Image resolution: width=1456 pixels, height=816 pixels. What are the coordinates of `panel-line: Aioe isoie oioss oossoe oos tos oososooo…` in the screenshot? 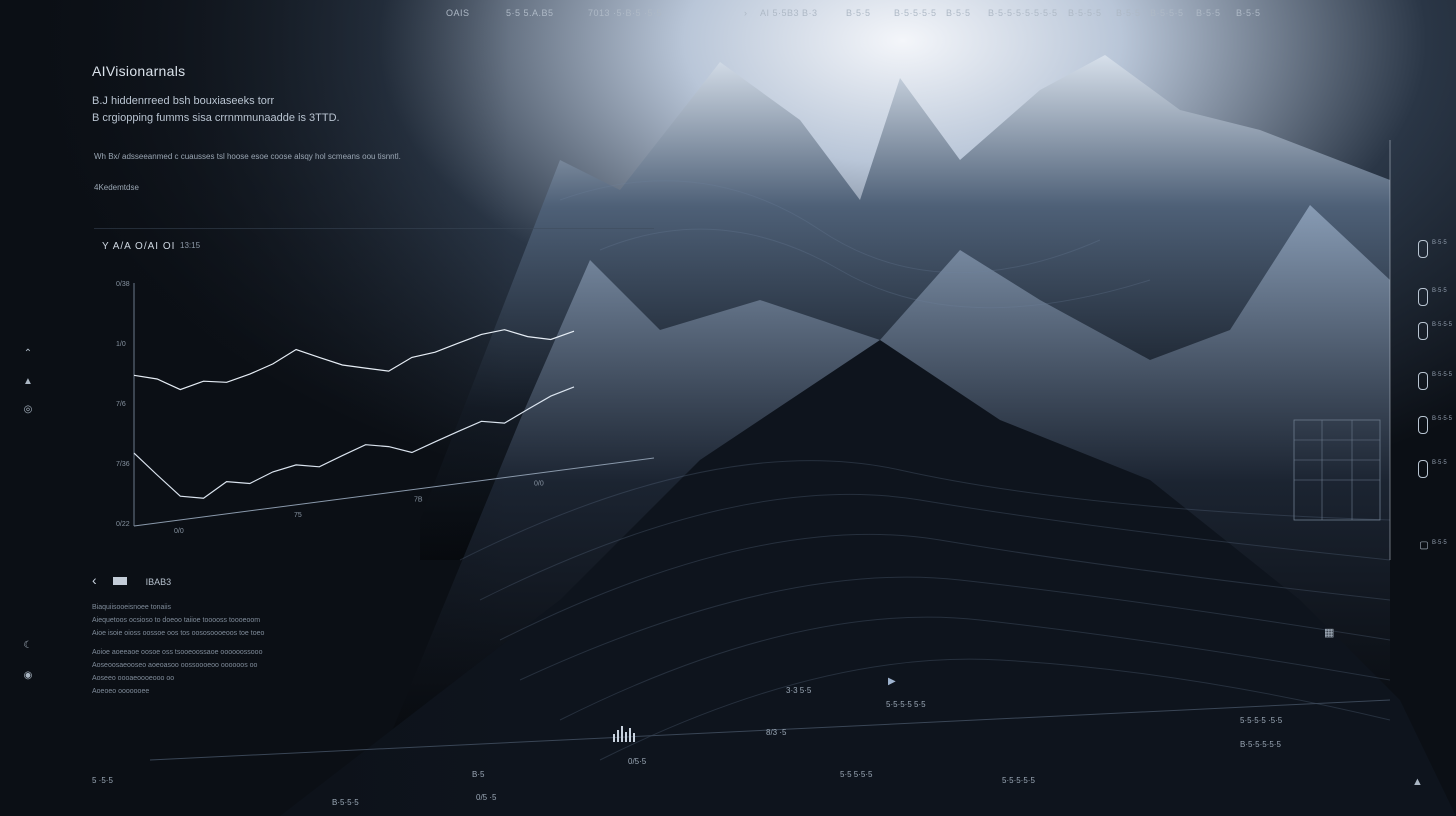 It's located at (178, 633).